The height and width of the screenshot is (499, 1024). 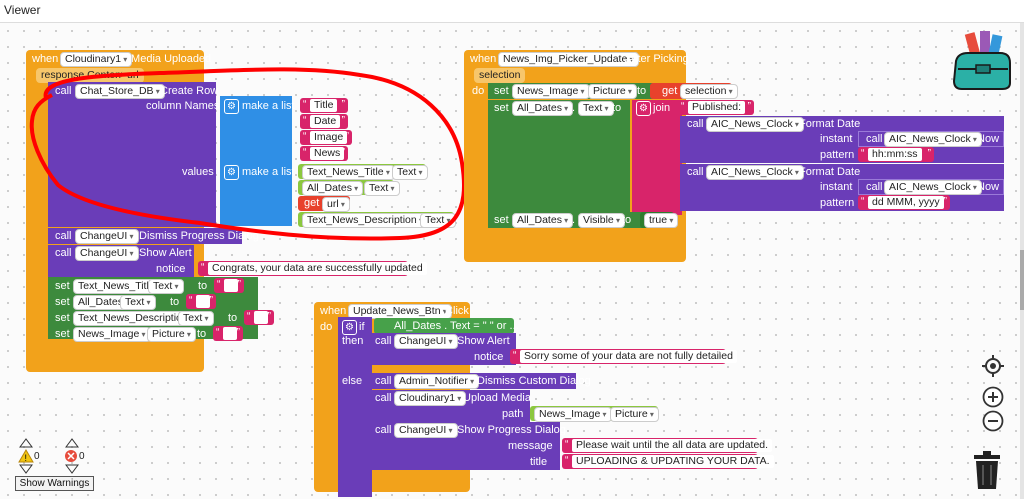 What do you see at coordinates (1022, 280) in the screenshot?
I see `scrollbar-thumb` at bounding box center [1022, 280].